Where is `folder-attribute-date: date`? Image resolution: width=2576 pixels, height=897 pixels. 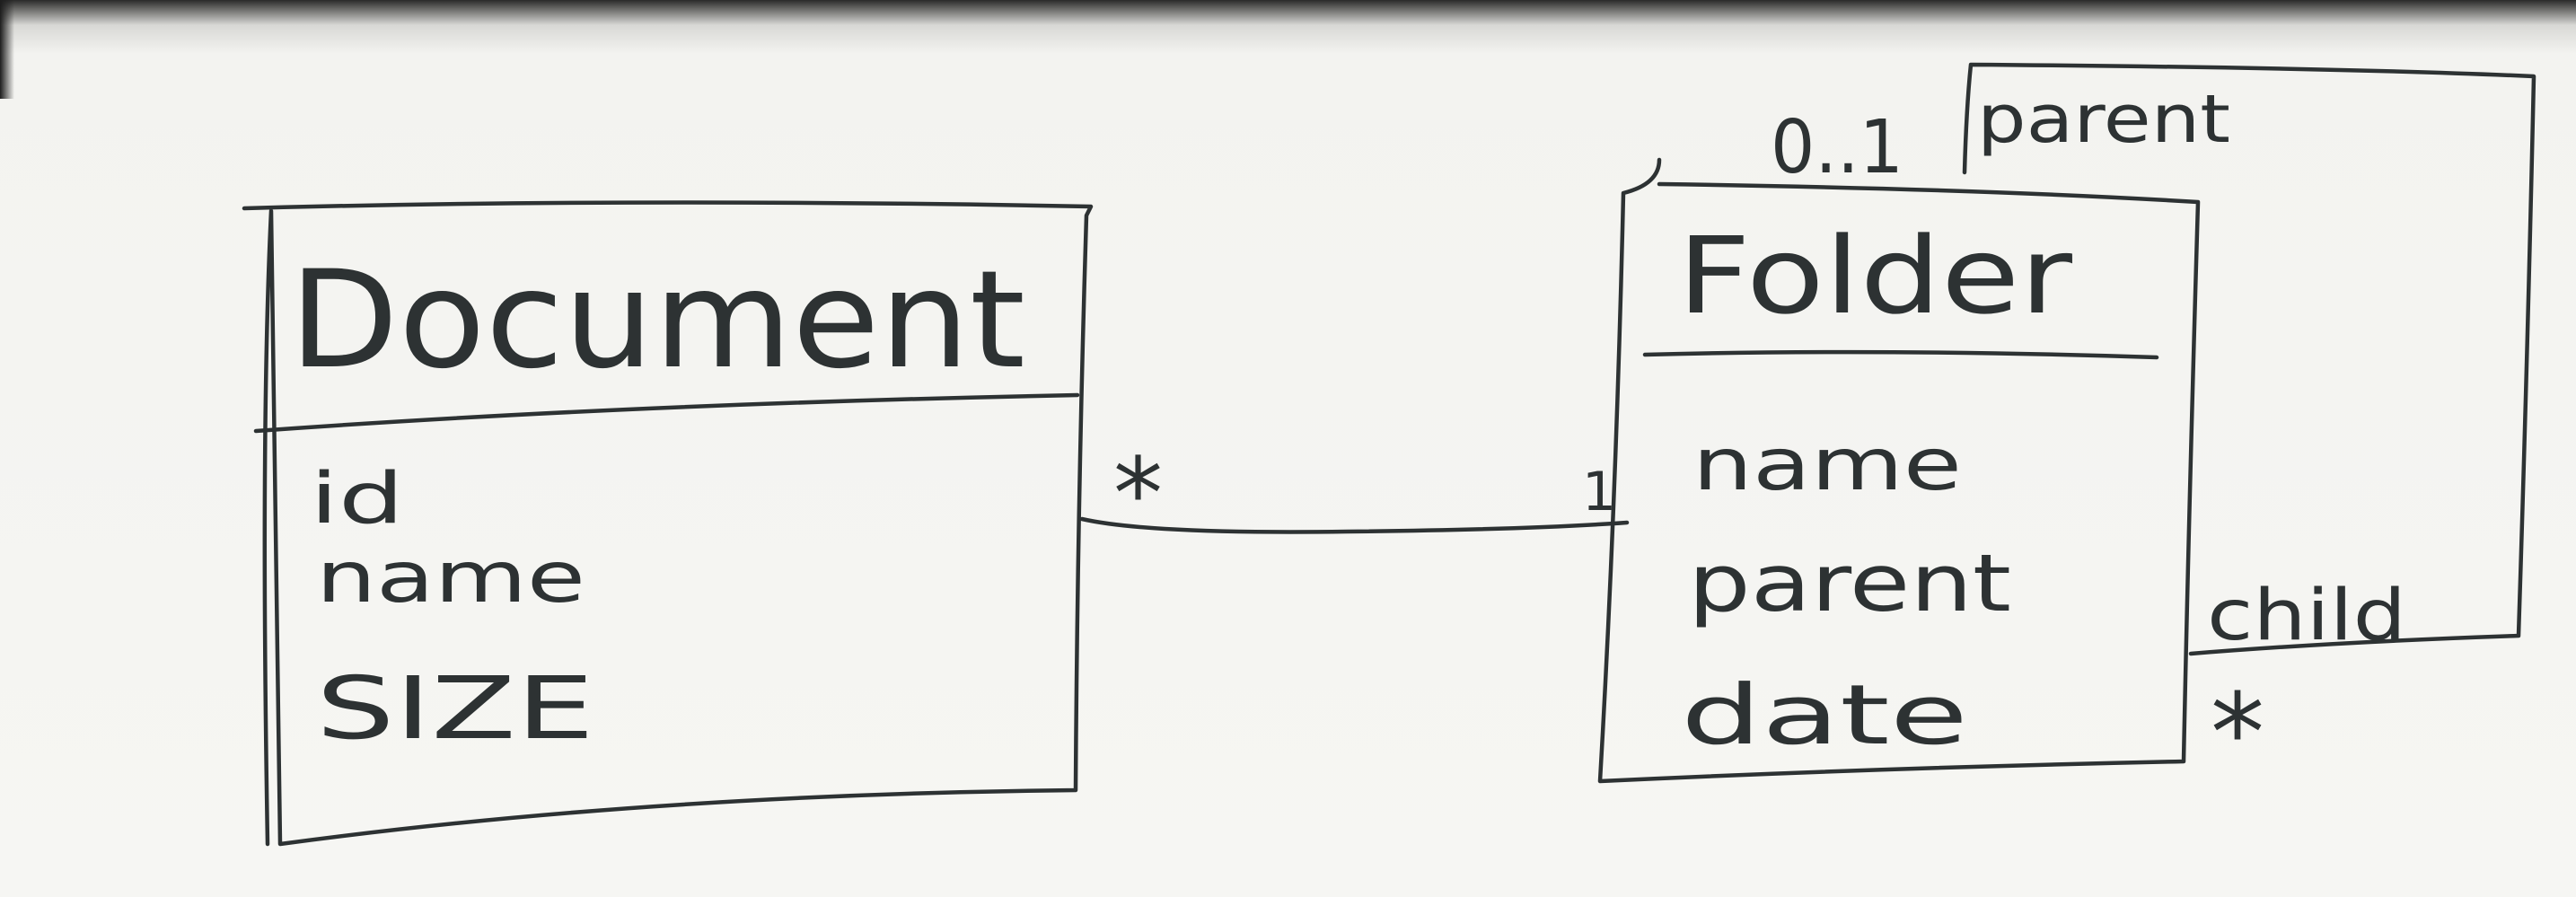
folder-attribute-date: date is located at coordinates (1824, 715).